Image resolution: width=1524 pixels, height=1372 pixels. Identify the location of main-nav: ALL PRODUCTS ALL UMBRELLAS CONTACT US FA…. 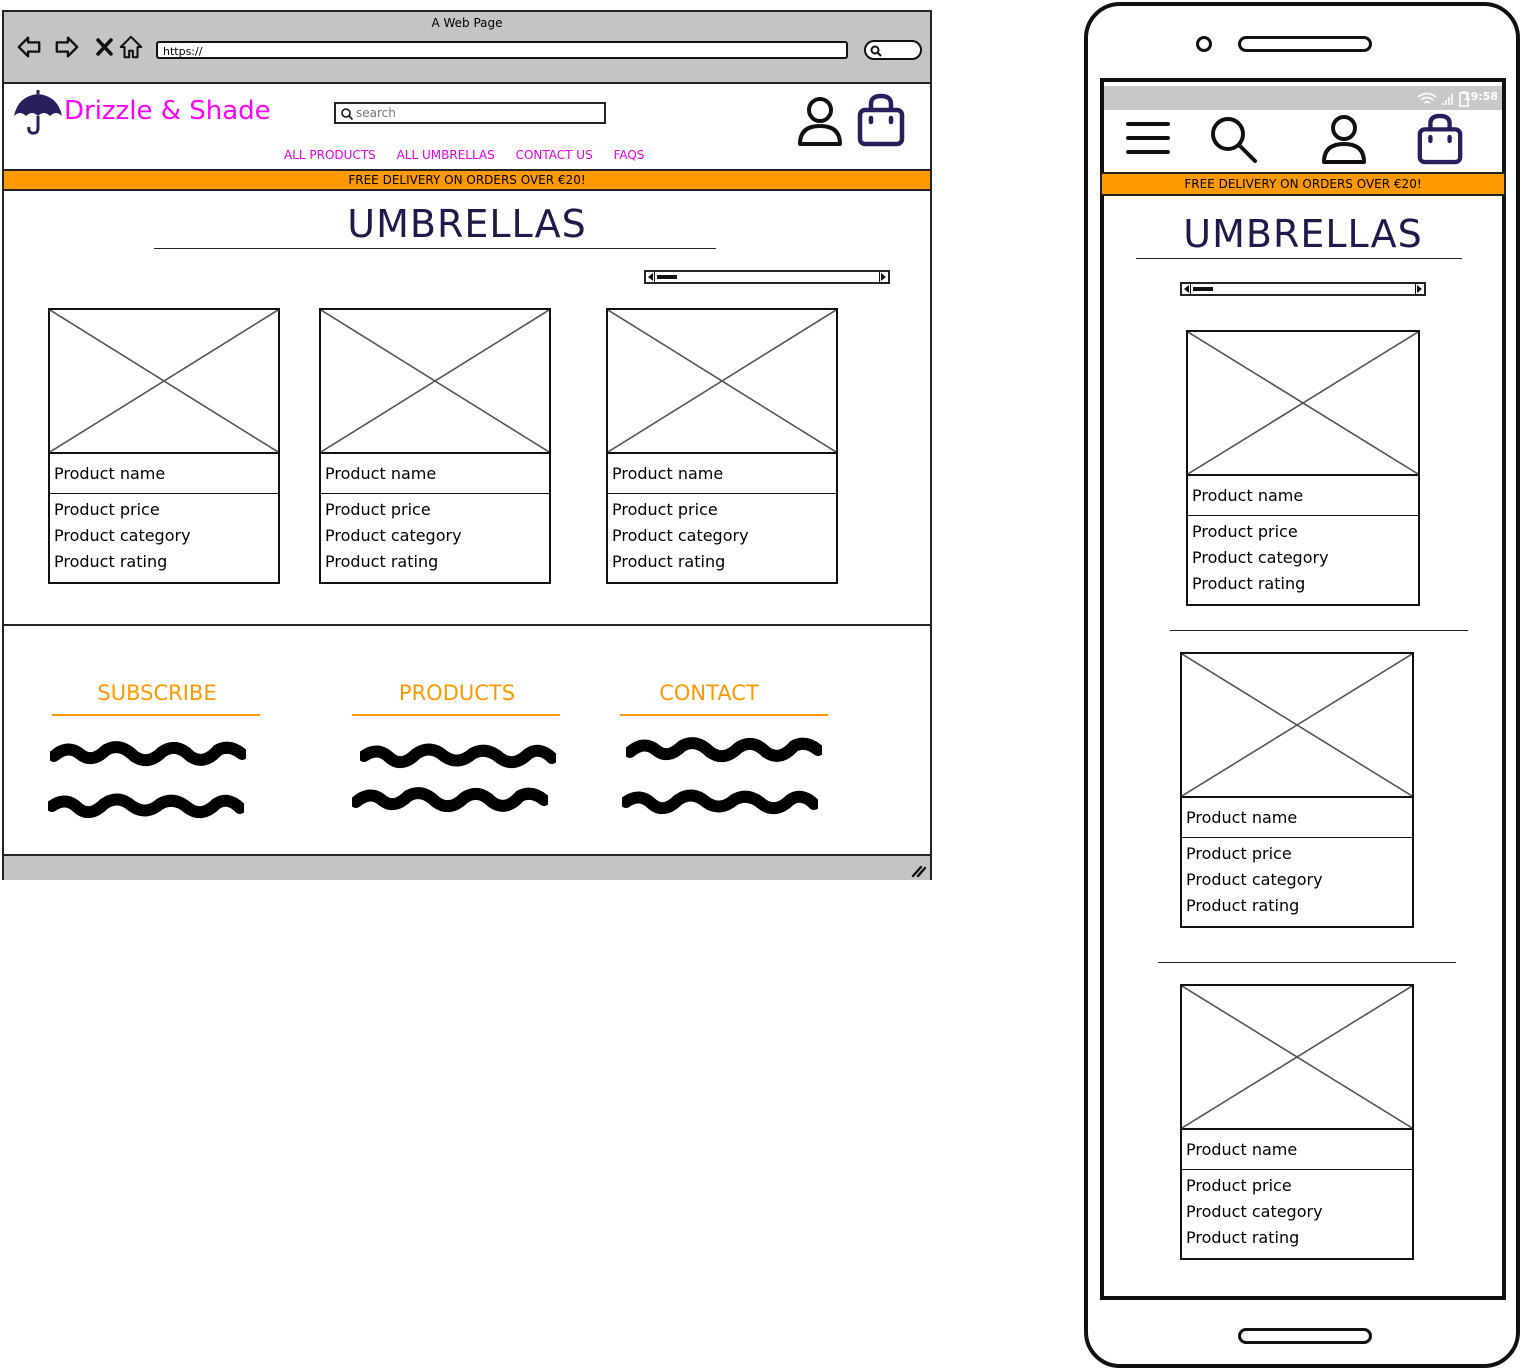
(472, 155).